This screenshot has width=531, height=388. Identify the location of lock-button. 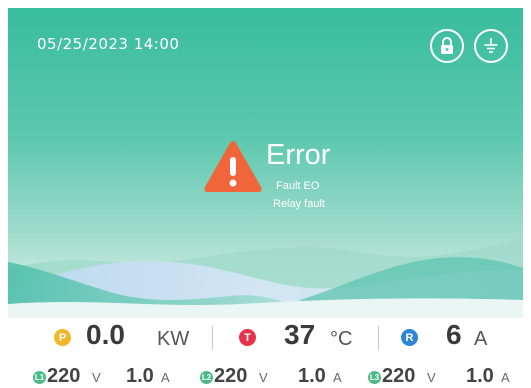
(447, 46).